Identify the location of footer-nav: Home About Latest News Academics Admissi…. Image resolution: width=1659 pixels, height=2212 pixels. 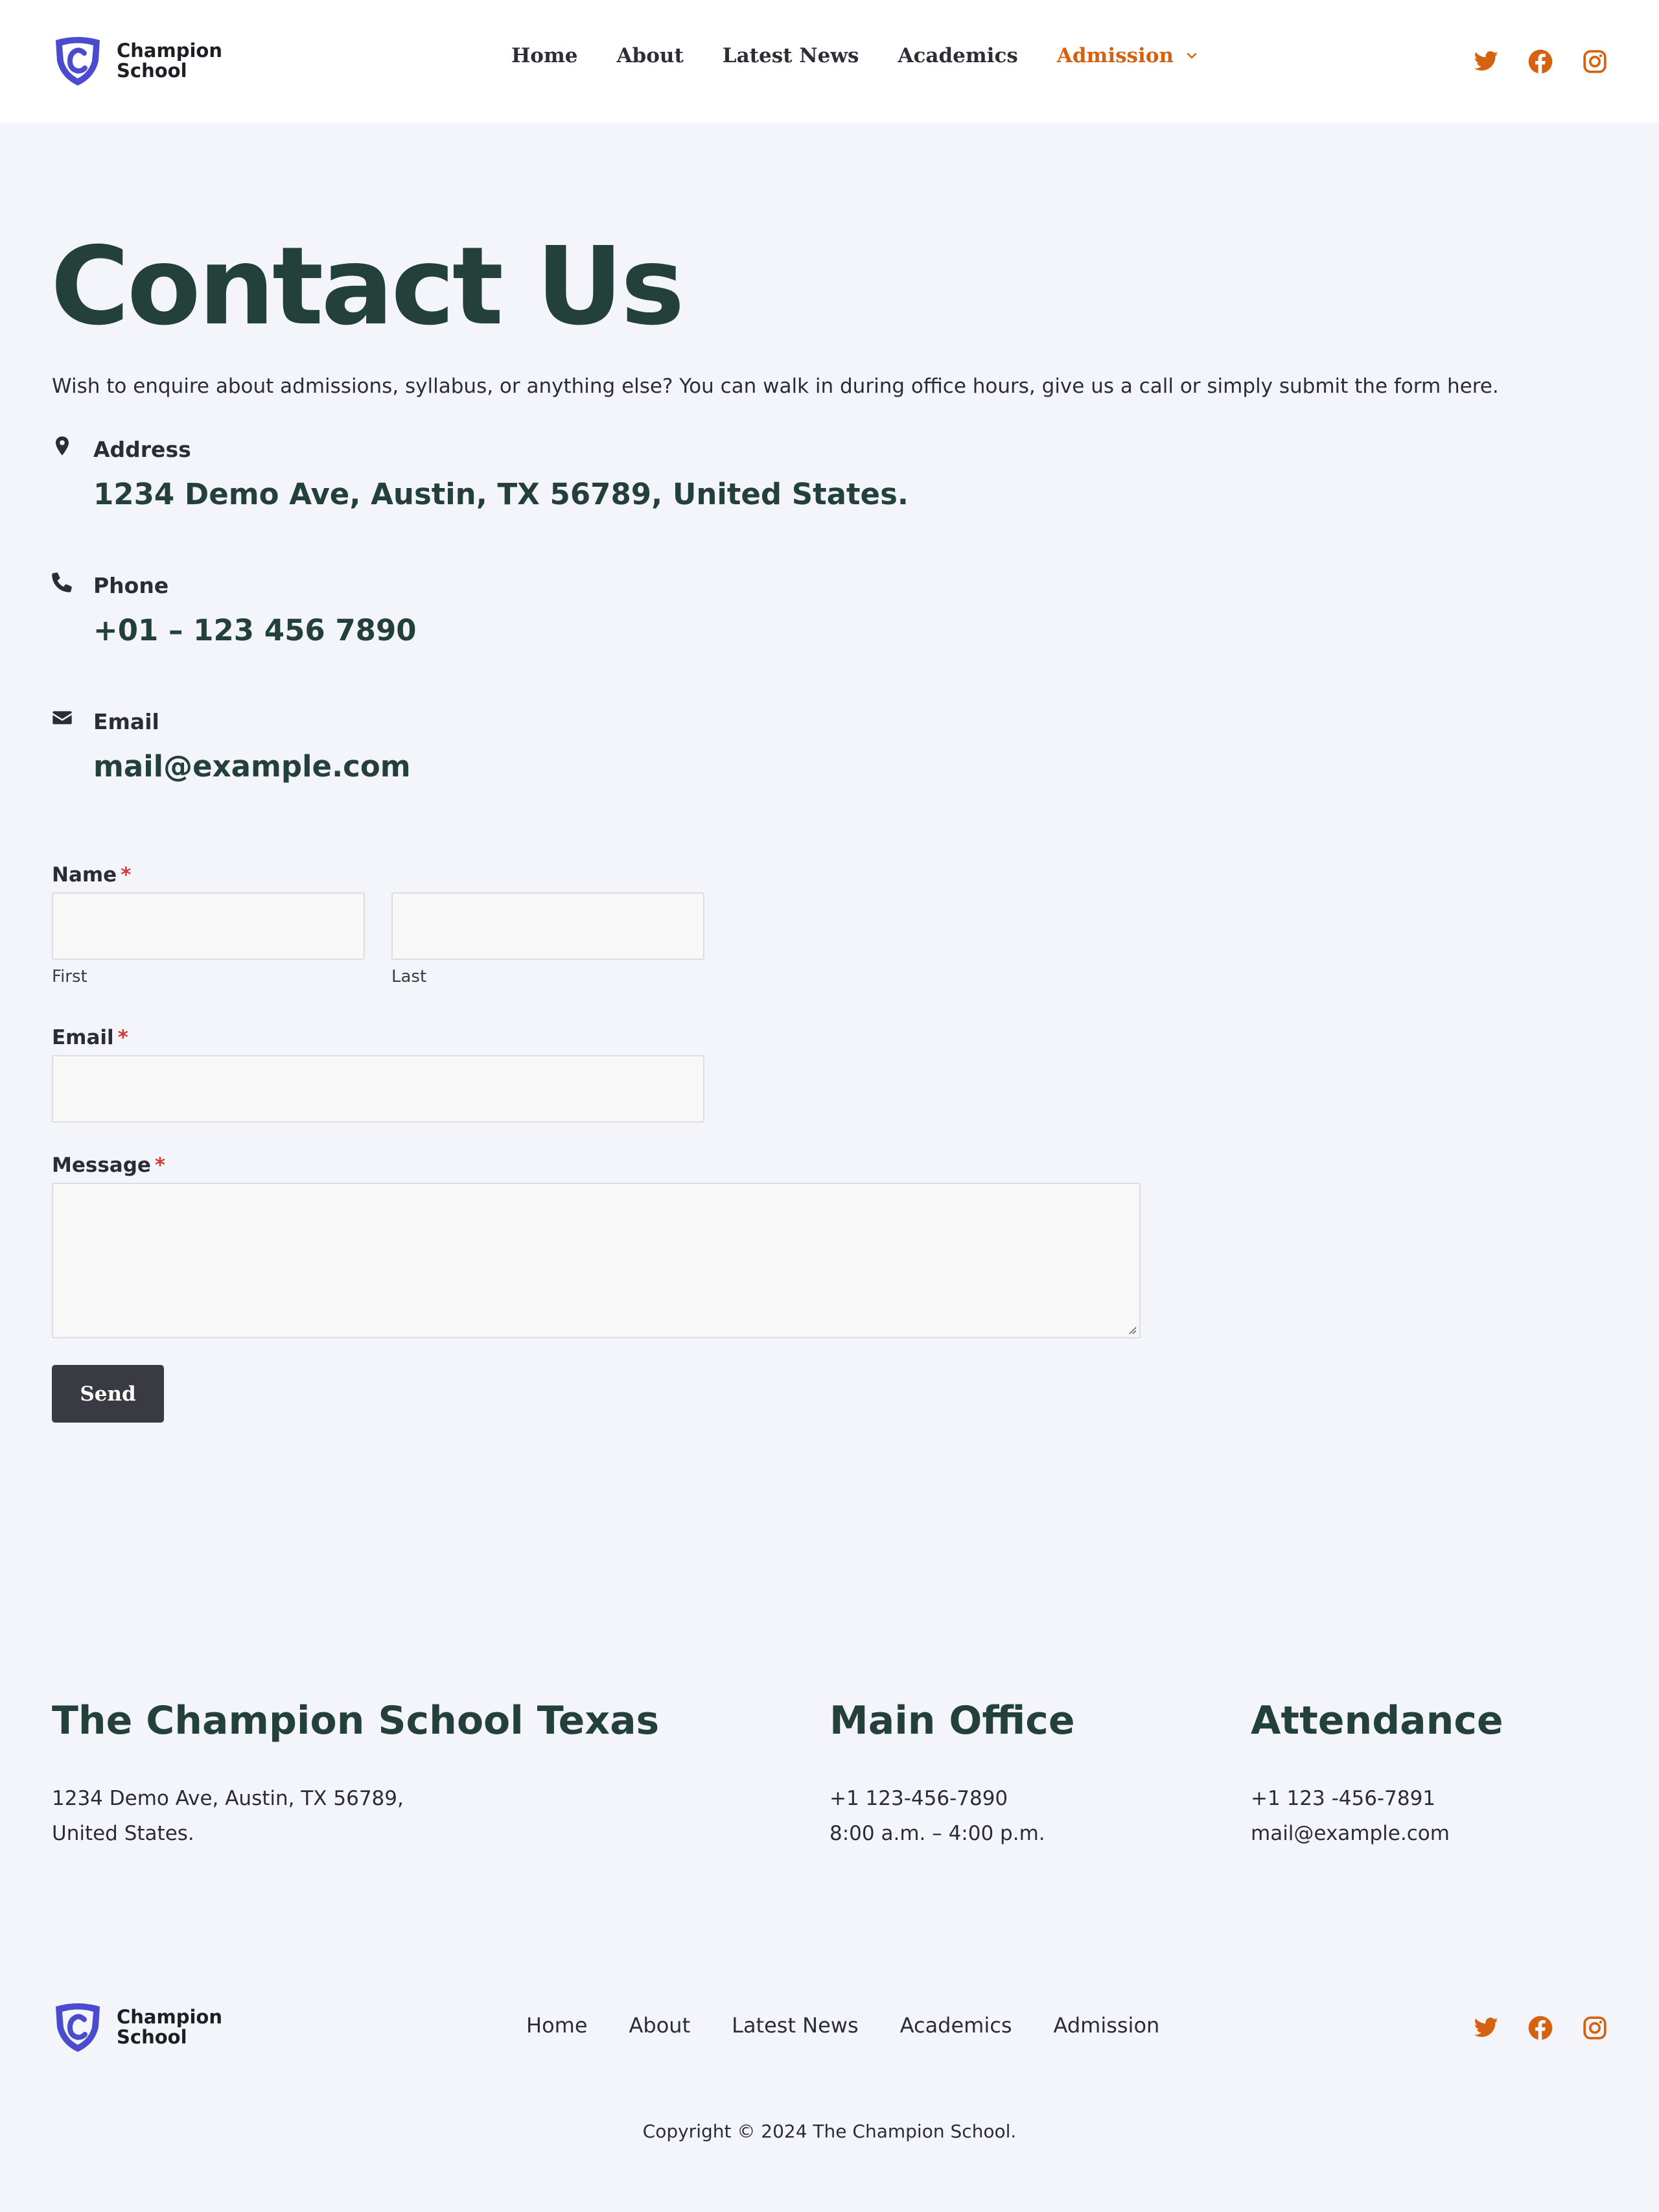
(864, 2025).